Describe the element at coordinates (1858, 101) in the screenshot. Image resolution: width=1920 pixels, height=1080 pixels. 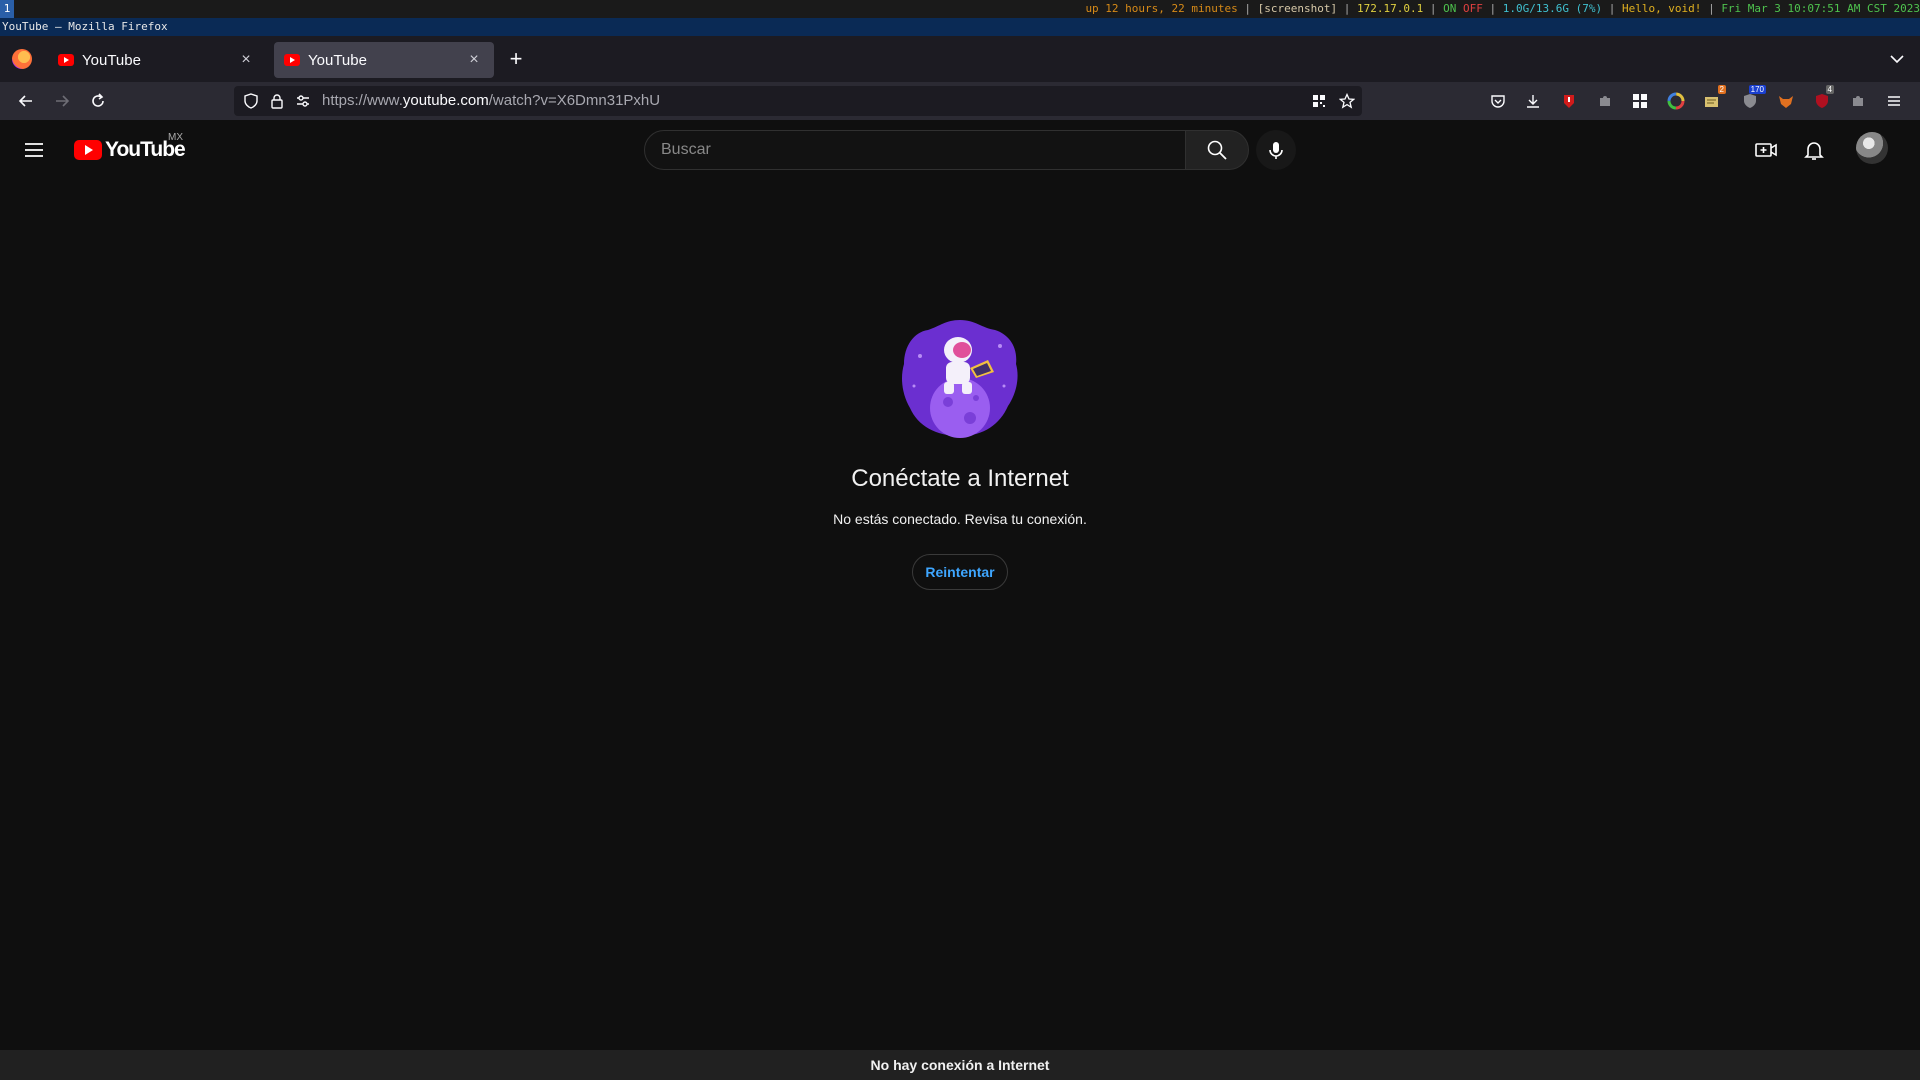
I see `extensions-puzzle-icon` at that location.